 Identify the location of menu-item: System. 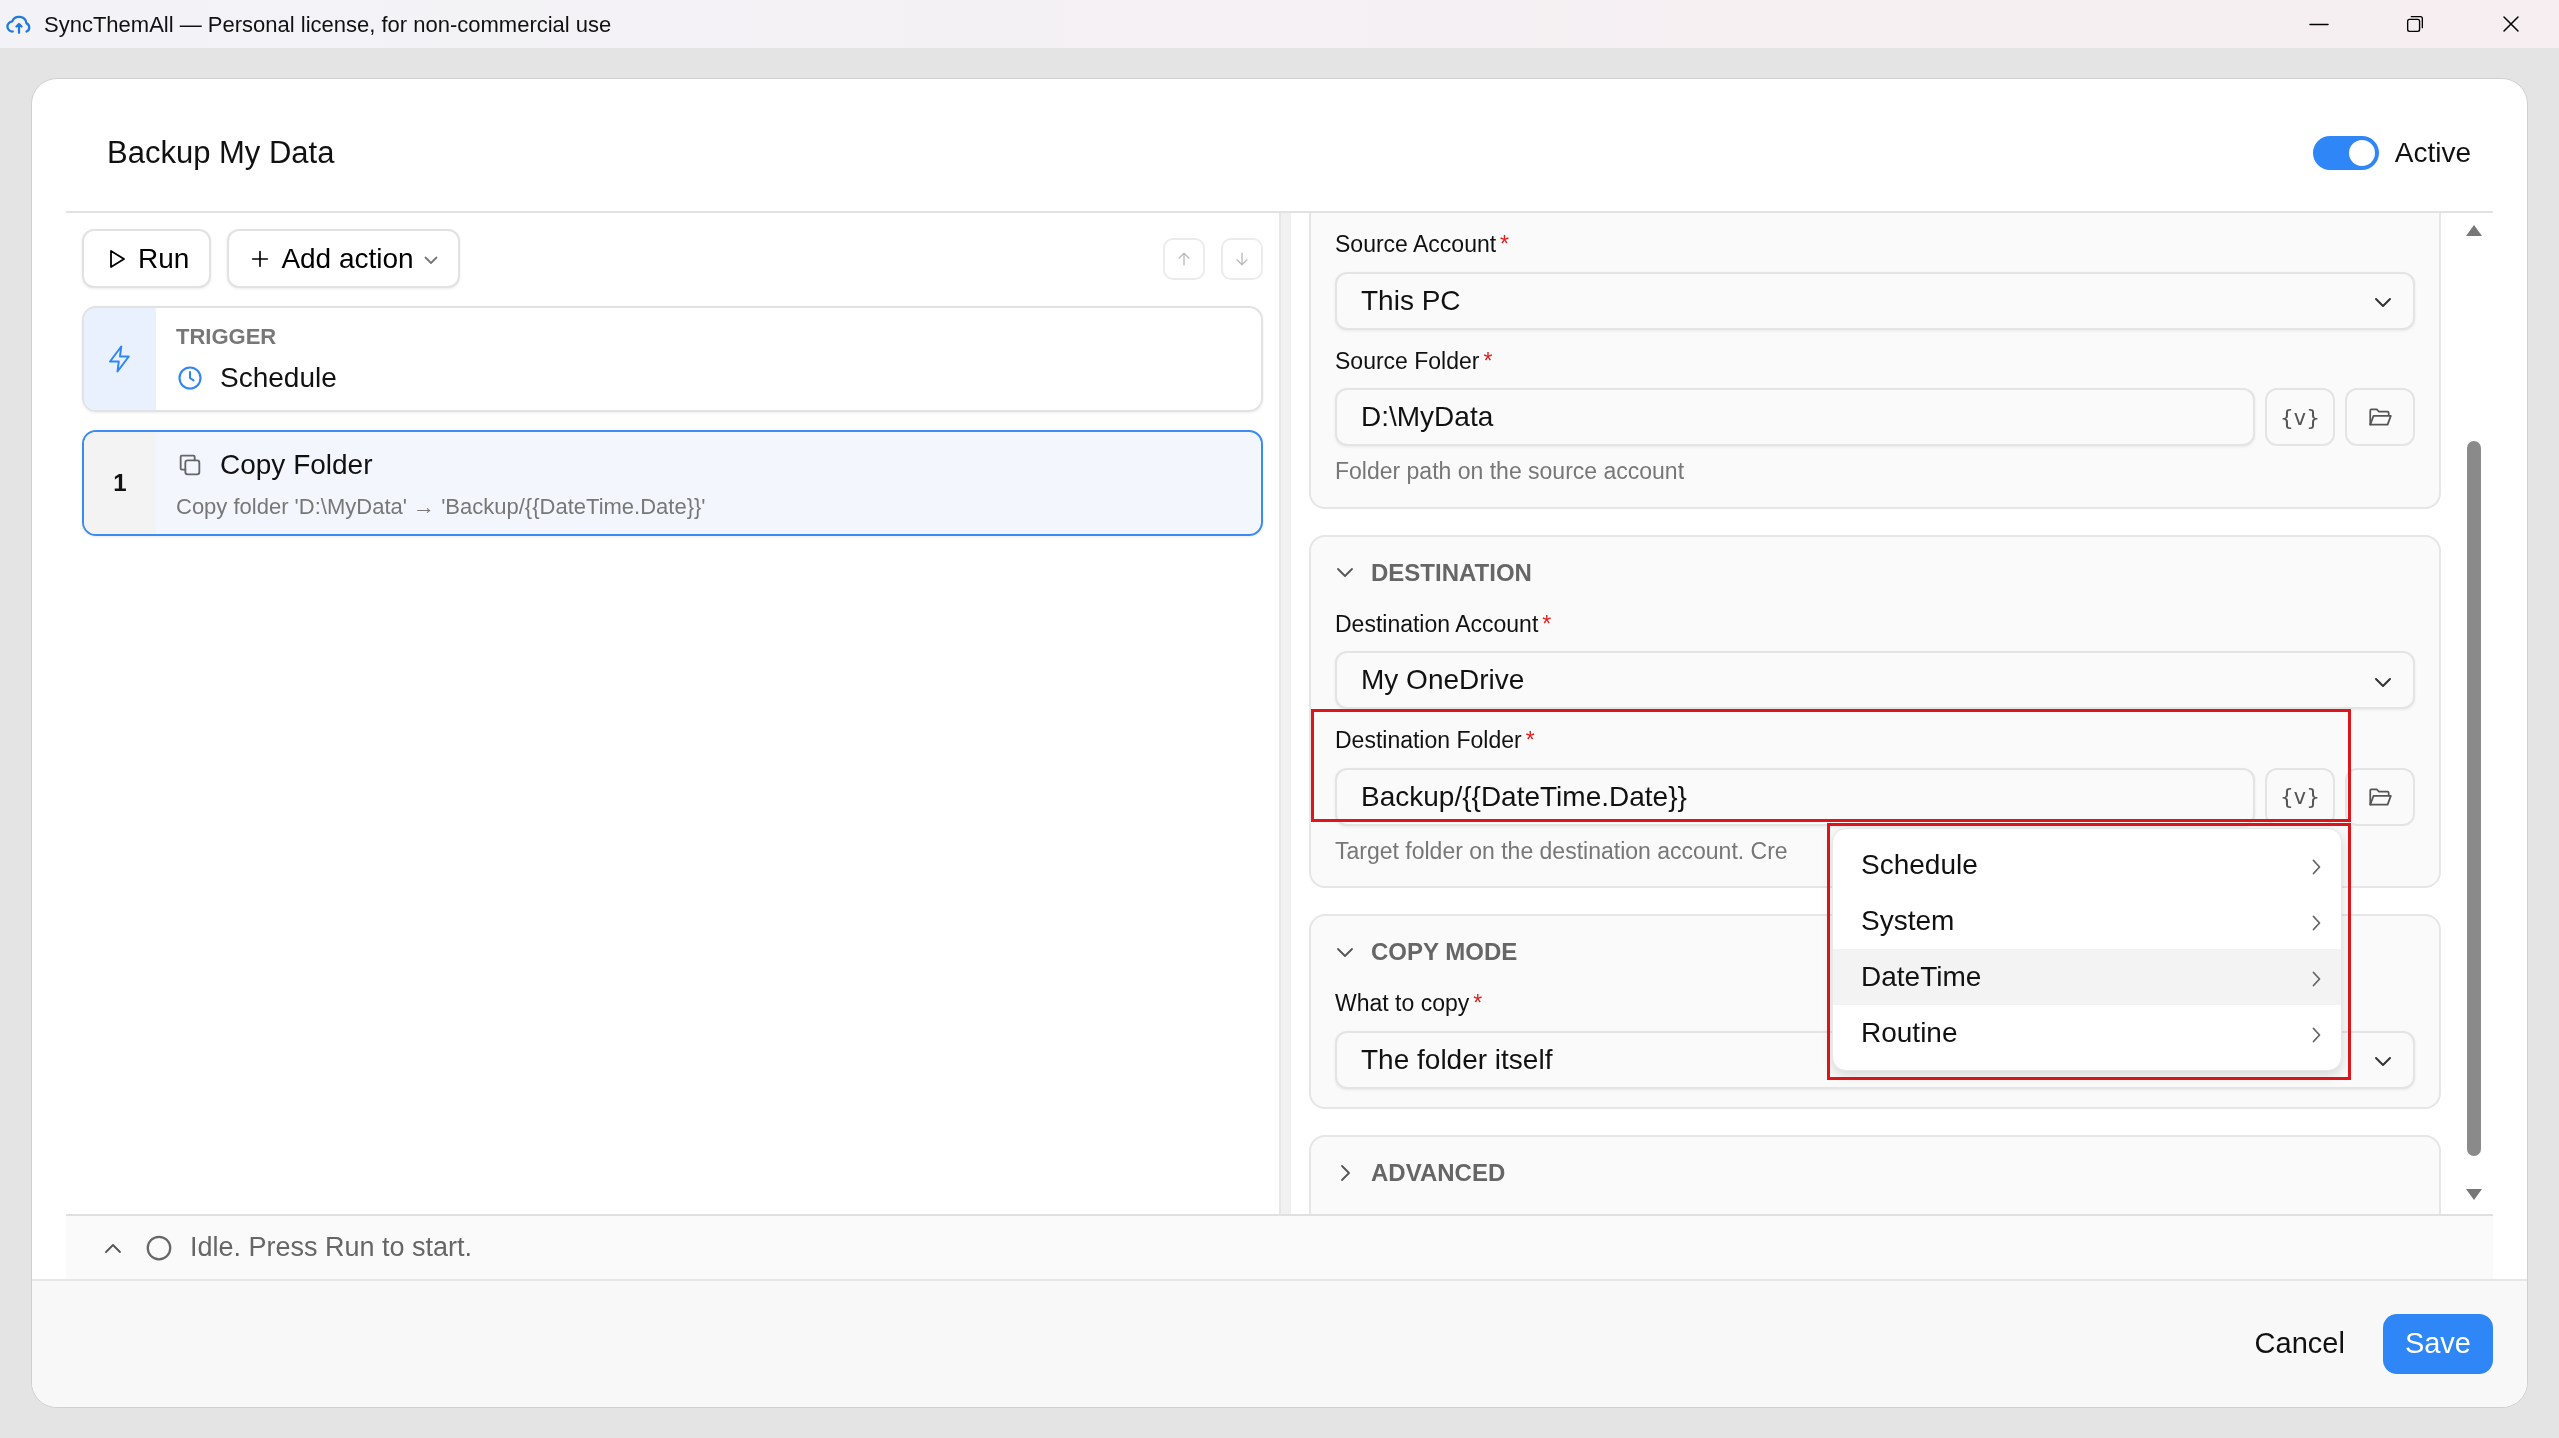
(2087, 921).